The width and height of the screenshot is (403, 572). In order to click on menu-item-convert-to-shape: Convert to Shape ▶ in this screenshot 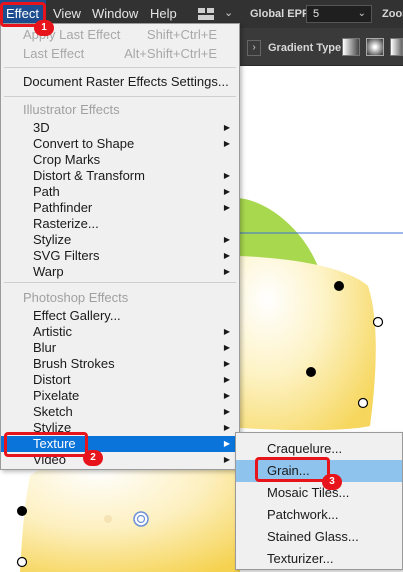, I will do `click(120, 144)`.